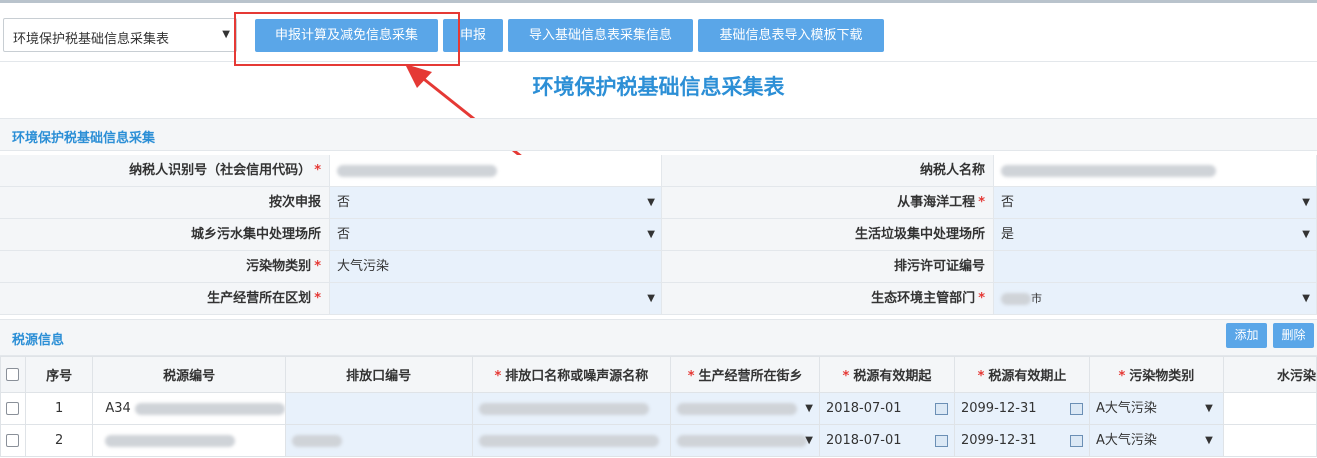  What do you see at coordinates (1022, 374) in the screenshot?
I see `col-valid-to: * 税源有效期止` at bounding box center [1022, 374].